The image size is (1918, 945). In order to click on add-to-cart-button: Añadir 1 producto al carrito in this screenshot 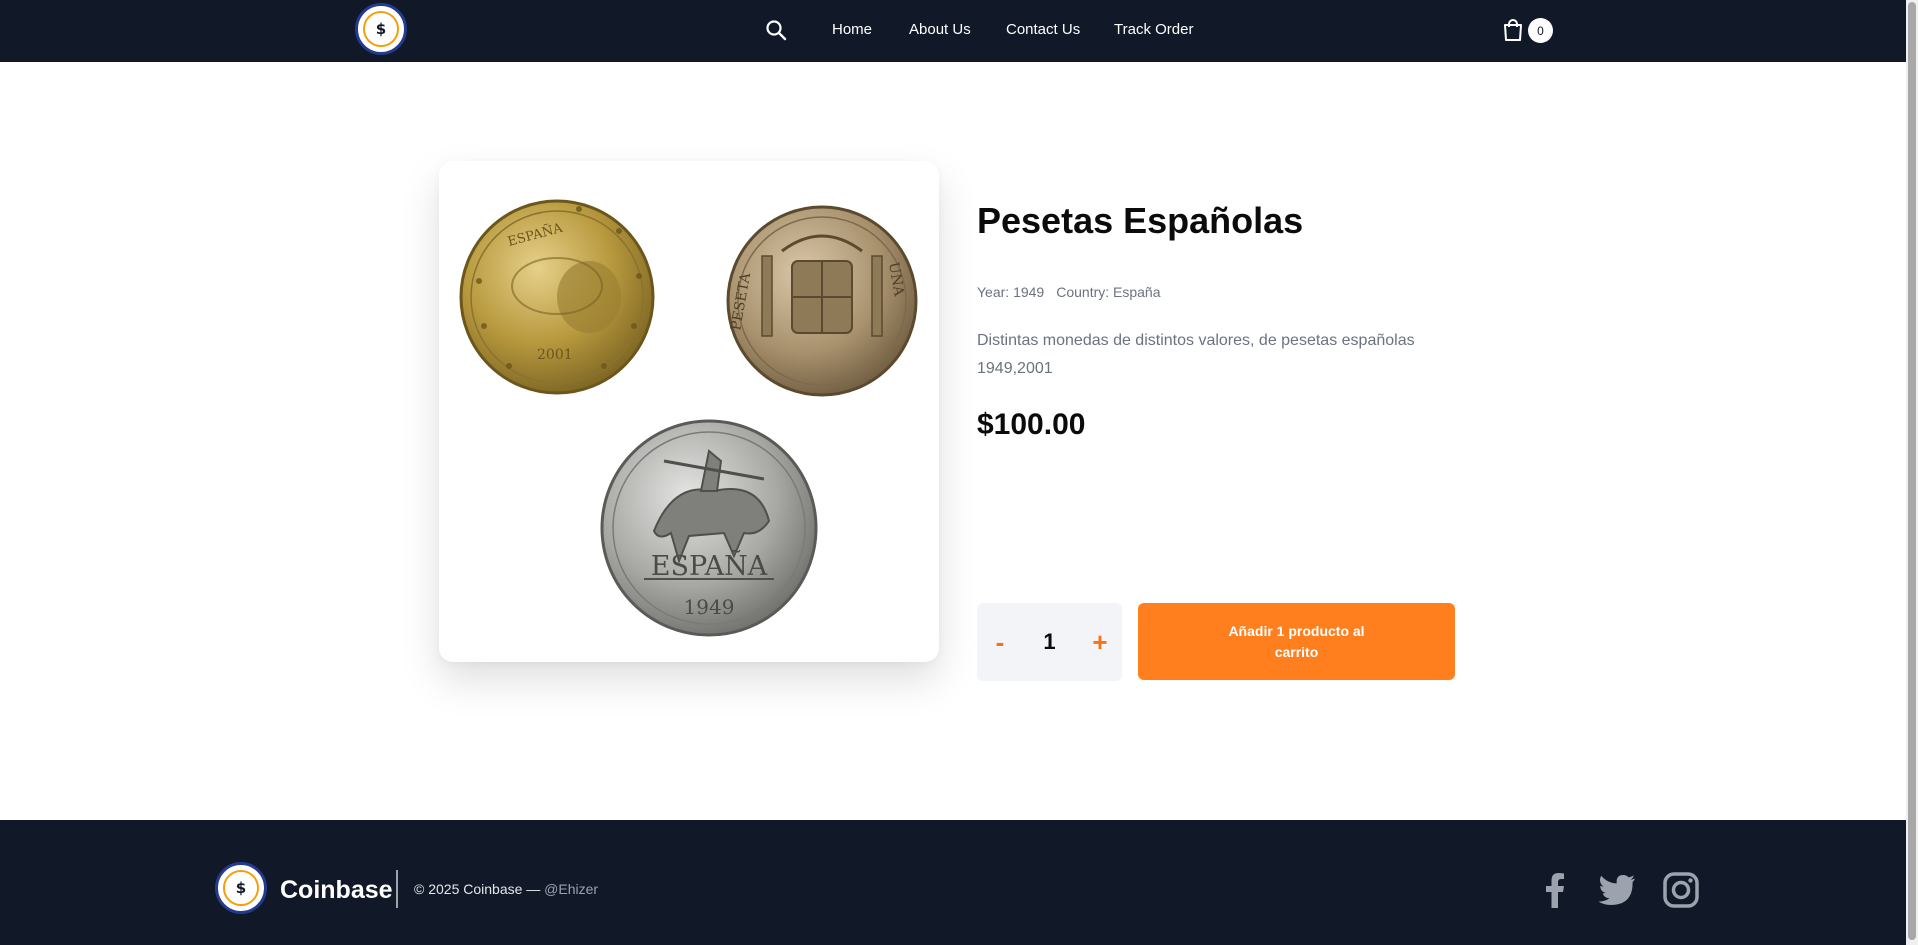, I will do `click(1296, 641)`.